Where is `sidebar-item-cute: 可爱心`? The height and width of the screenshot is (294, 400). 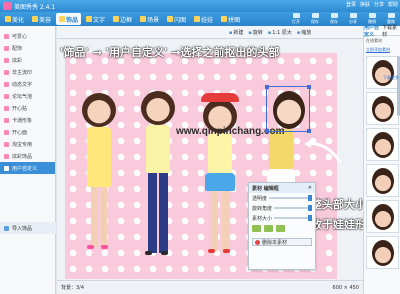 sidebar-item-cute: 可爱心 is located at coordinates (27, 36).